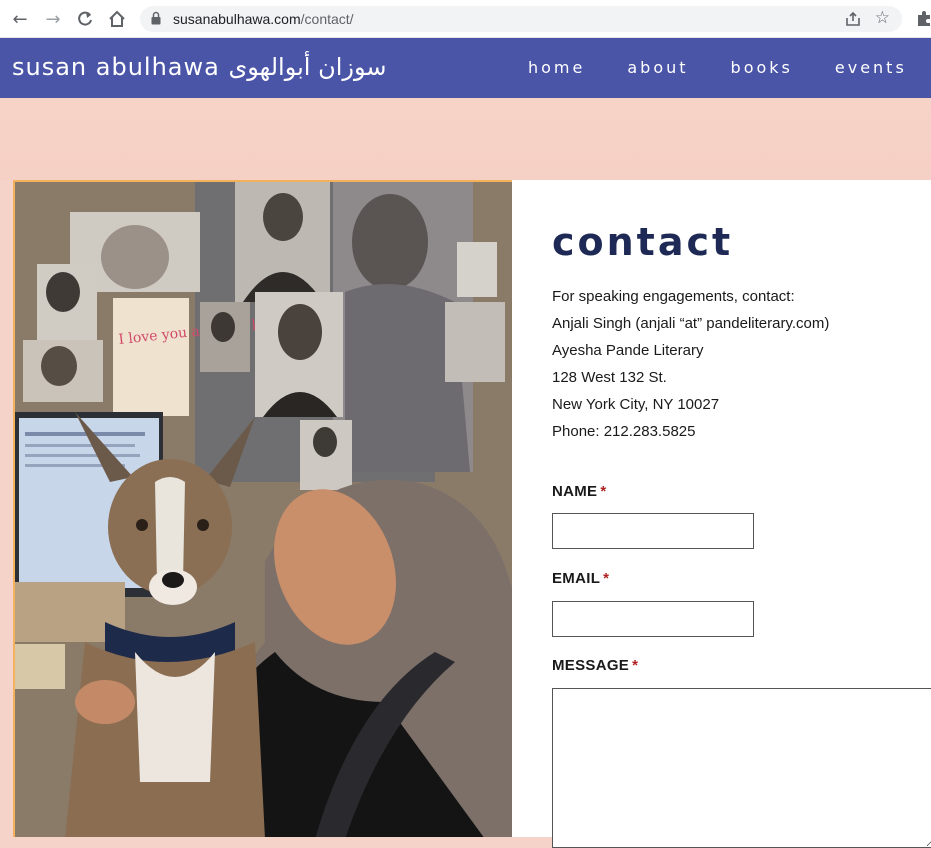 Image resolution: width=931 pixels, height=848 pixels. Describe the element at coordinates (741, 768) in the screenshot. I see `message-field` at that location.